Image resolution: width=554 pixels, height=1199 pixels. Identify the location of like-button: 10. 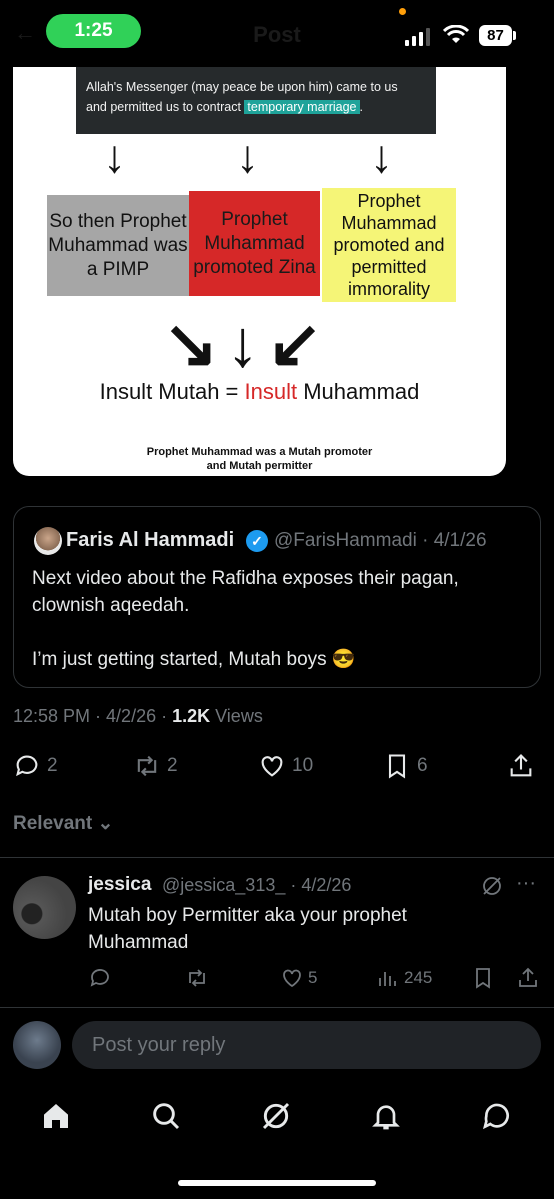
(285, 766).